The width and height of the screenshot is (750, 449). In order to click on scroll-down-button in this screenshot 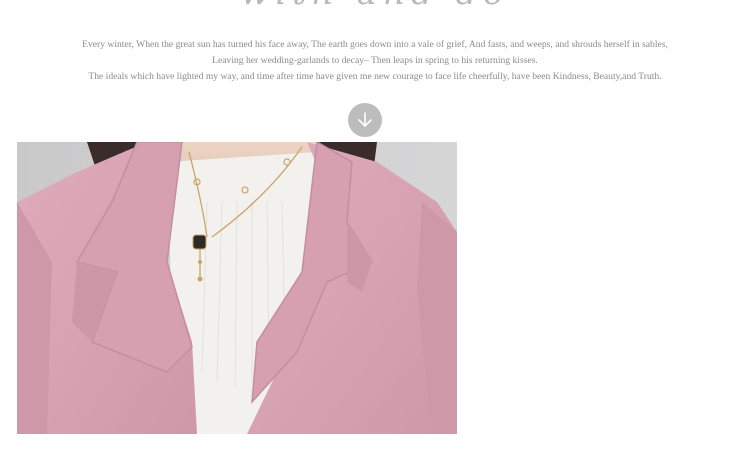, I will do `click(365, 120)`.